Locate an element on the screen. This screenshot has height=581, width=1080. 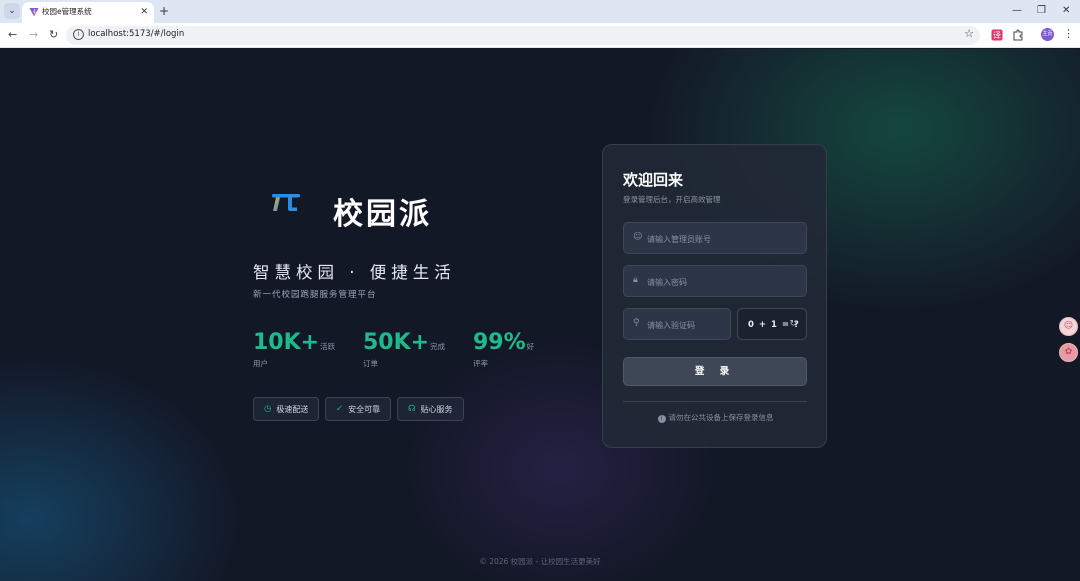
feature-fast-delivery: ◷ 极速配送 is located at coordinates (286, 409).